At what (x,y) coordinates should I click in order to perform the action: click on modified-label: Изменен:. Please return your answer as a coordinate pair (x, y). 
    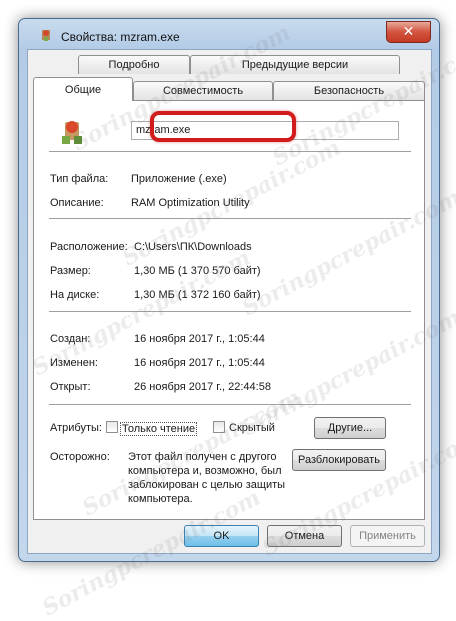
    Looking at the image, I should click on (74, 363).